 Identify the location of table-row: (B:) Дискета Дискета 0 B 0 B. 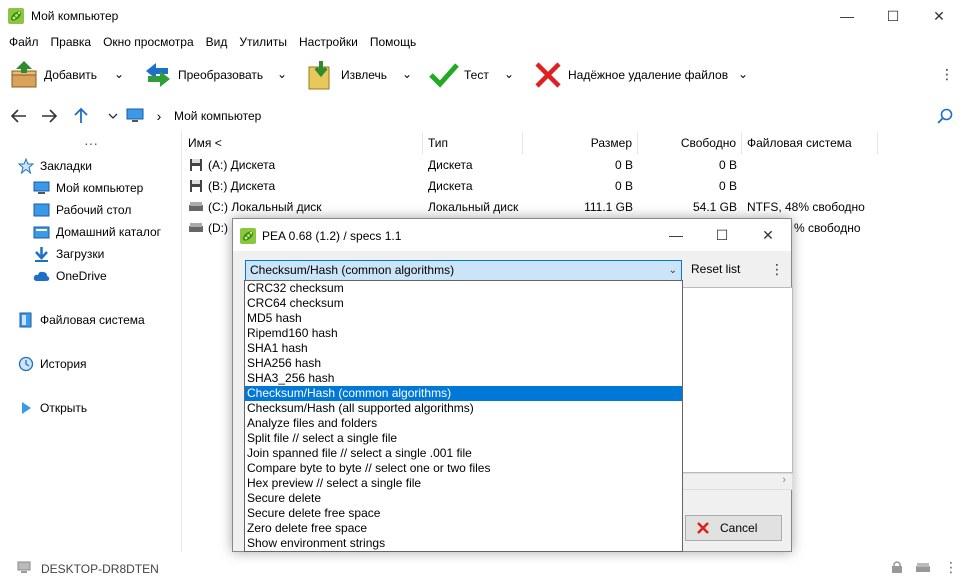
(533, 186).